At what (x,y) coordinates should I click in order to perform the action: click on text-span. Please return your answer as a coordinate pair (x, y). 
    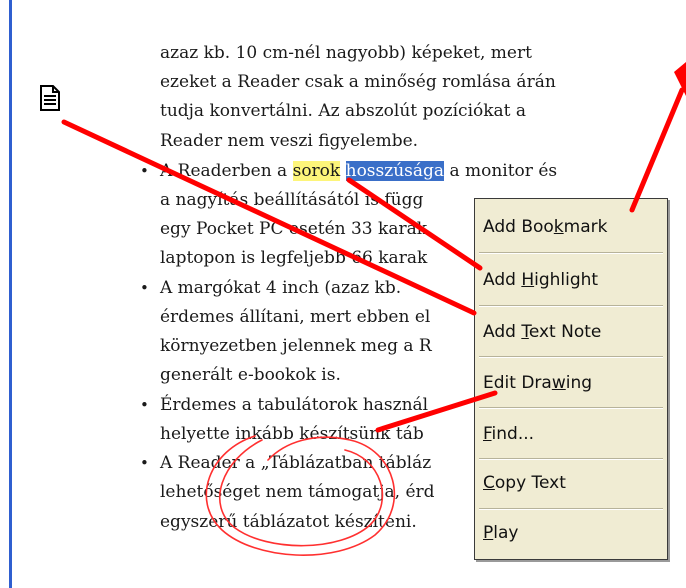
    Looking at the image, I should click on (342, 171).